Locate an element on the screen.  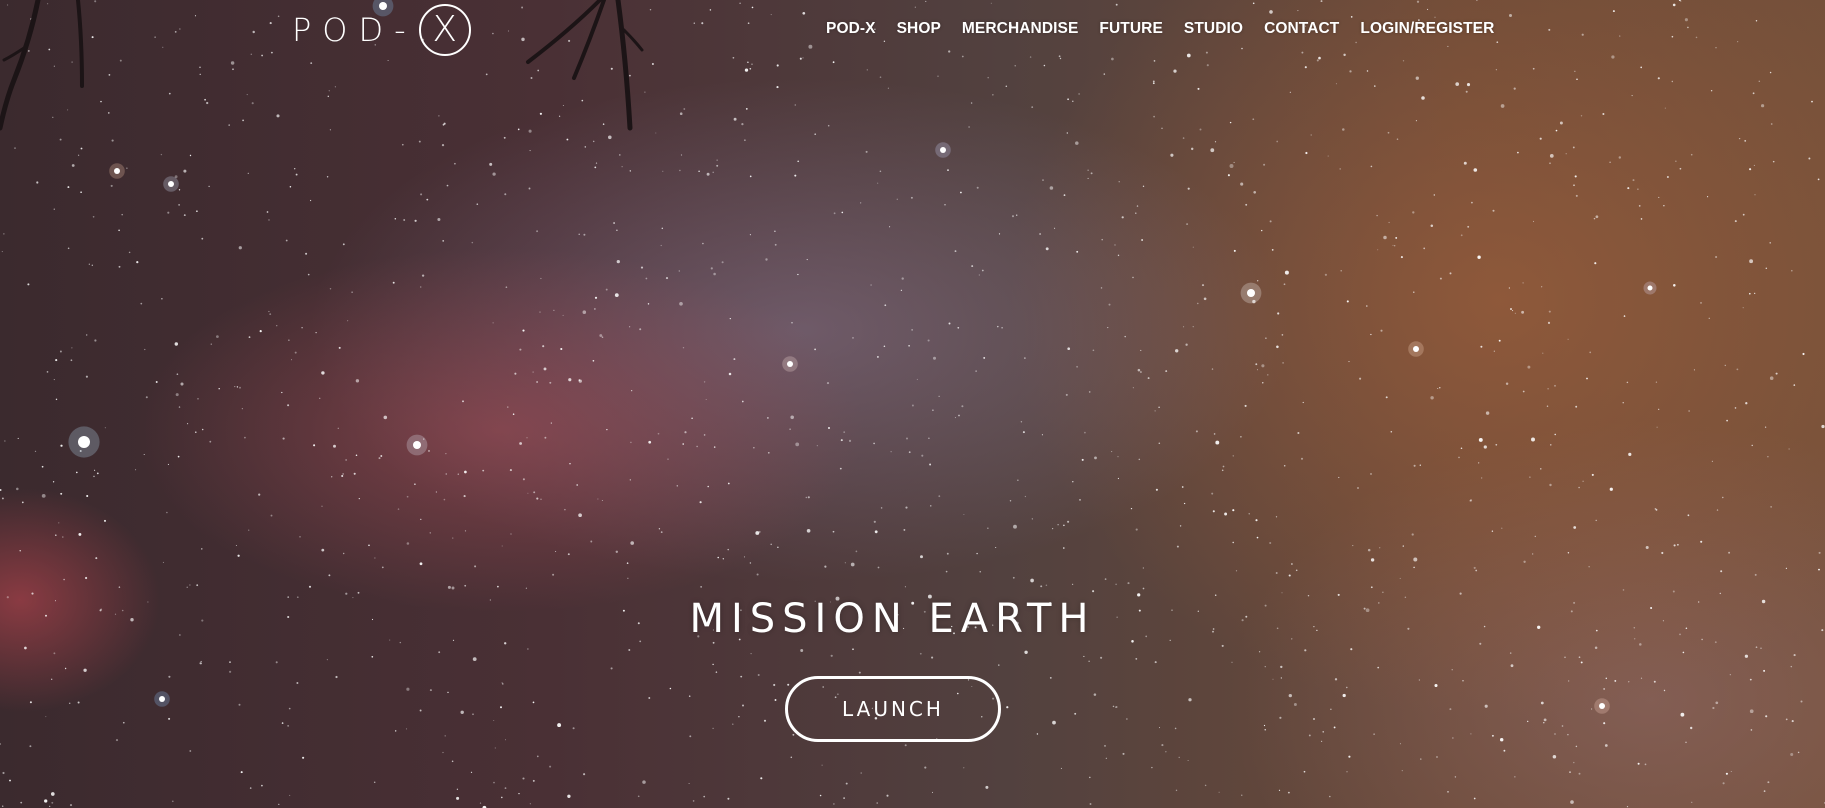
nav-item-shop: SHOP is located at coordinates (919, 29).